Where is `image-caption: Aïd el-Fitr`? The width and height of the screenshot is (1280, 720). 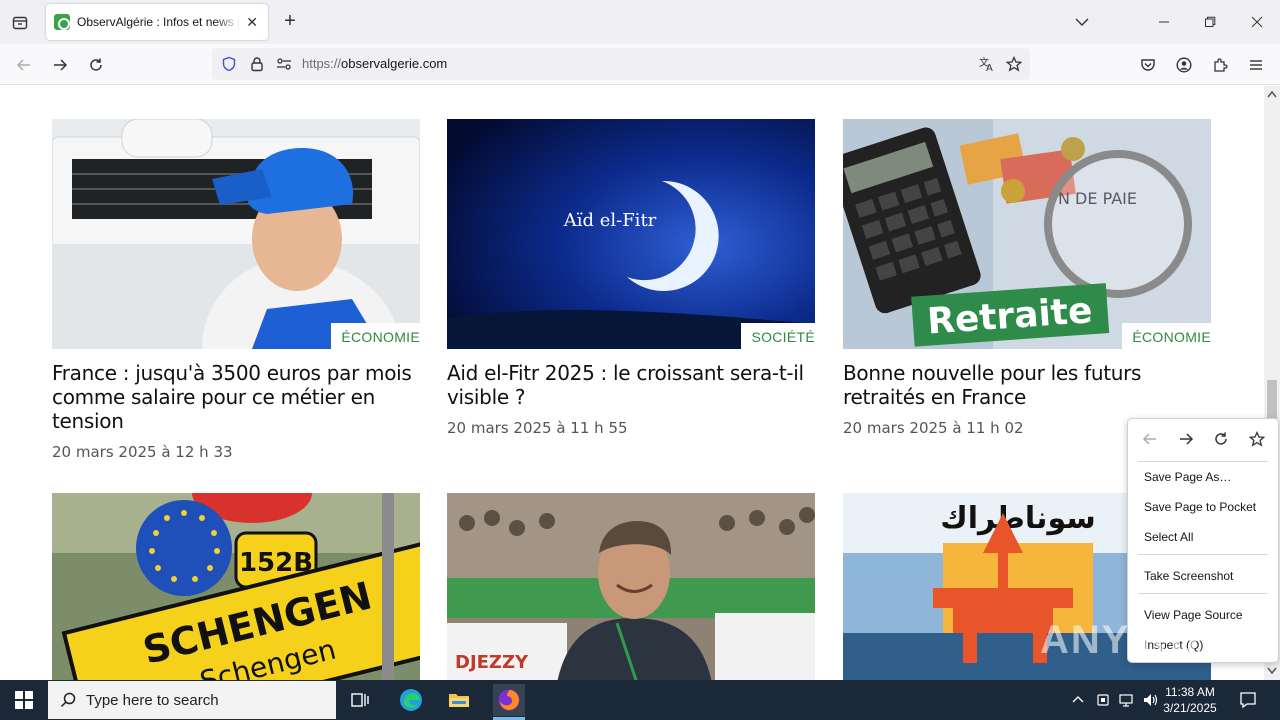
image-caption: Aïd el-Fitr is located at coordinates (610, 220).